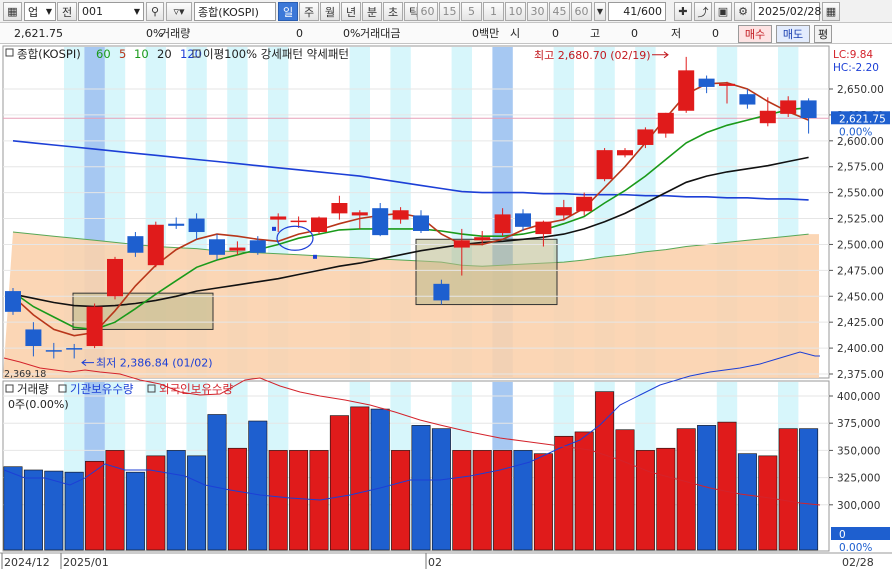 The image size is (892, 570). What do you see at coordinates (330, 11) in the screenshot?
I see `tab-period-2: 월` at bounding box center [330, 11].